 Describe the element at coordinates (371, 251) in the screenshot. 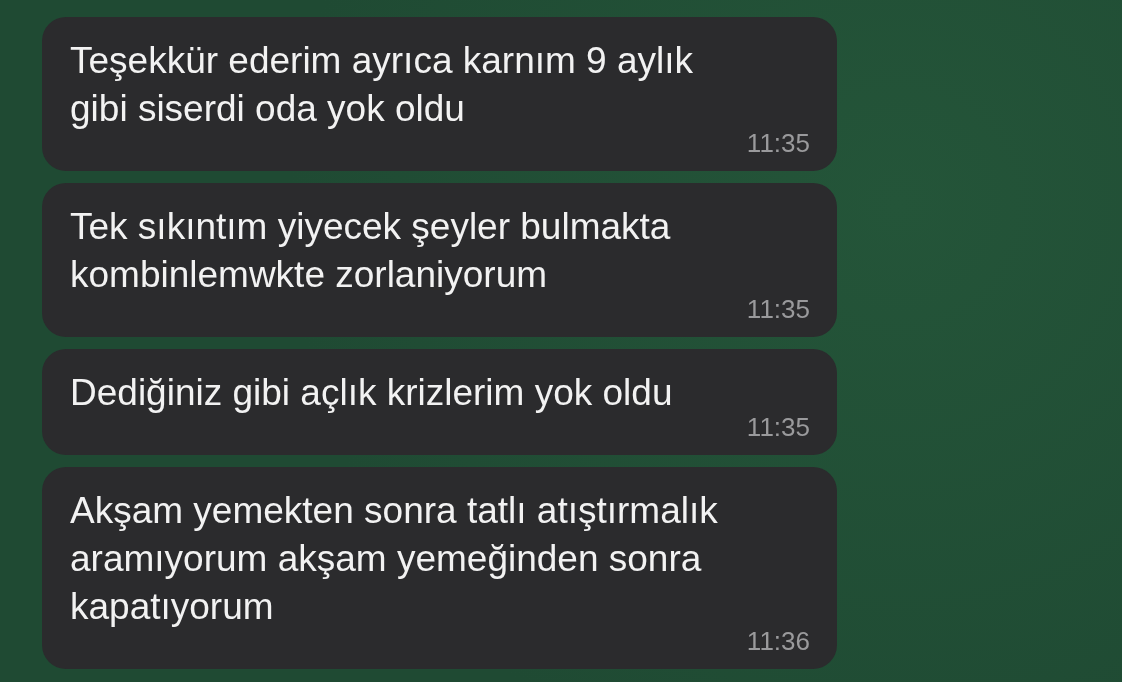

I see `message-text: Tek sıkıntım yiyecek şeyler bulmakta kombinlemwkte zorlaniyorum` at that location.